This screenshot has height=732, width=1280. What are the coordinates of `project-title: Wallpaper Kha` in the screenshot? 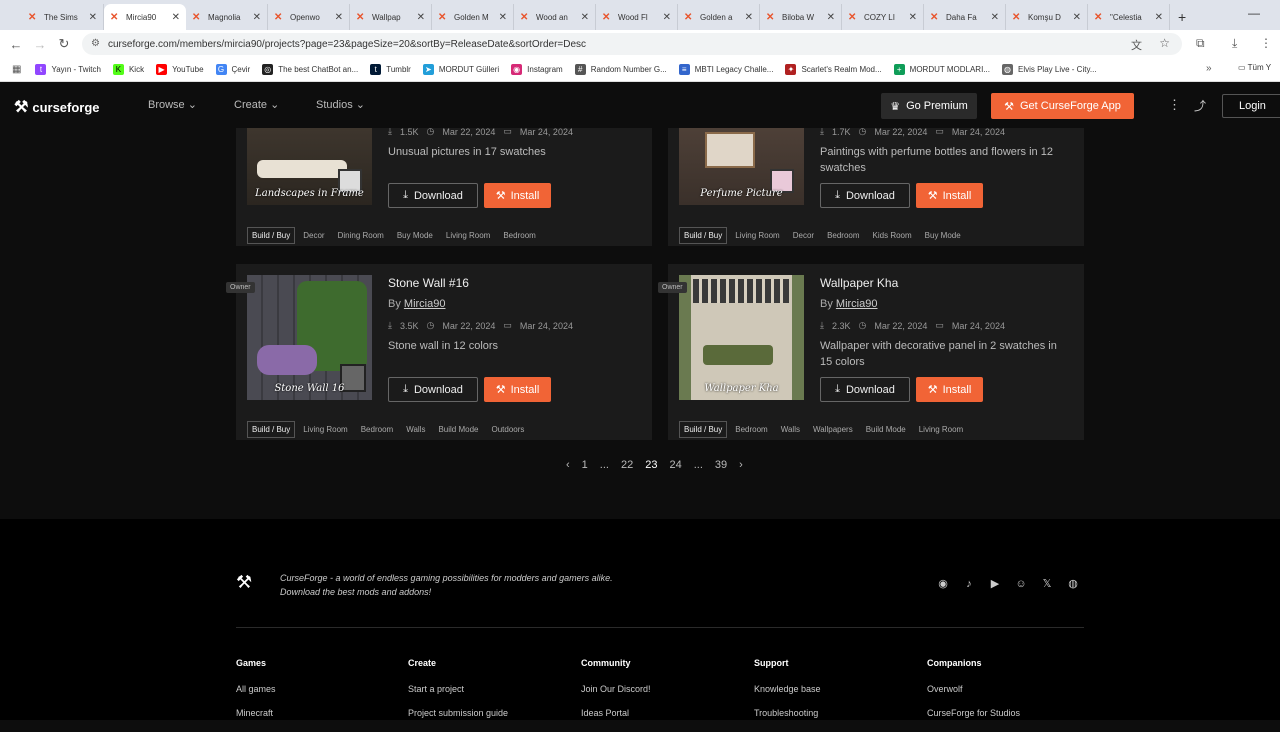 It's located at (859, 283).